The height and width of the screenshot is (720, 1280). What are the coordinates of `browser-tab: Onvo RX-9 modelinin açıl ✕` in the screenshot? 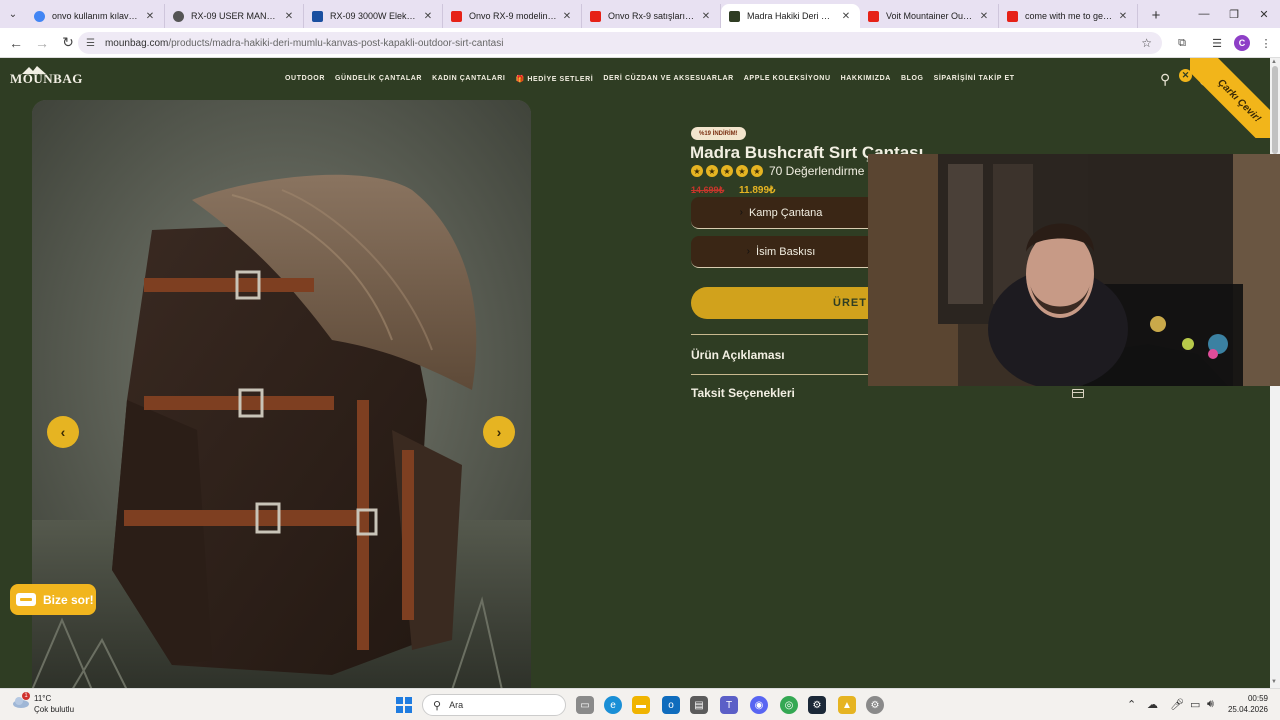 It's located at (512, 16).